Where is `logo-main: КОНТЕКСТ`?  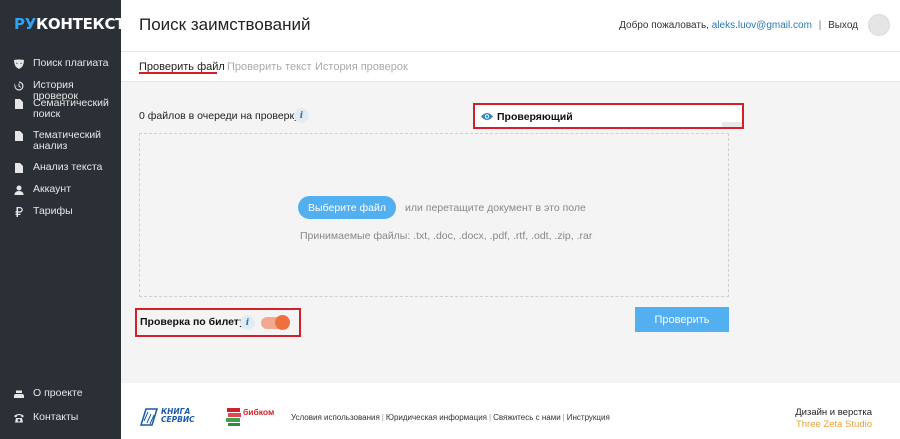
logo-main: КОНТЕКСТ is located at coordinates (80, 24).